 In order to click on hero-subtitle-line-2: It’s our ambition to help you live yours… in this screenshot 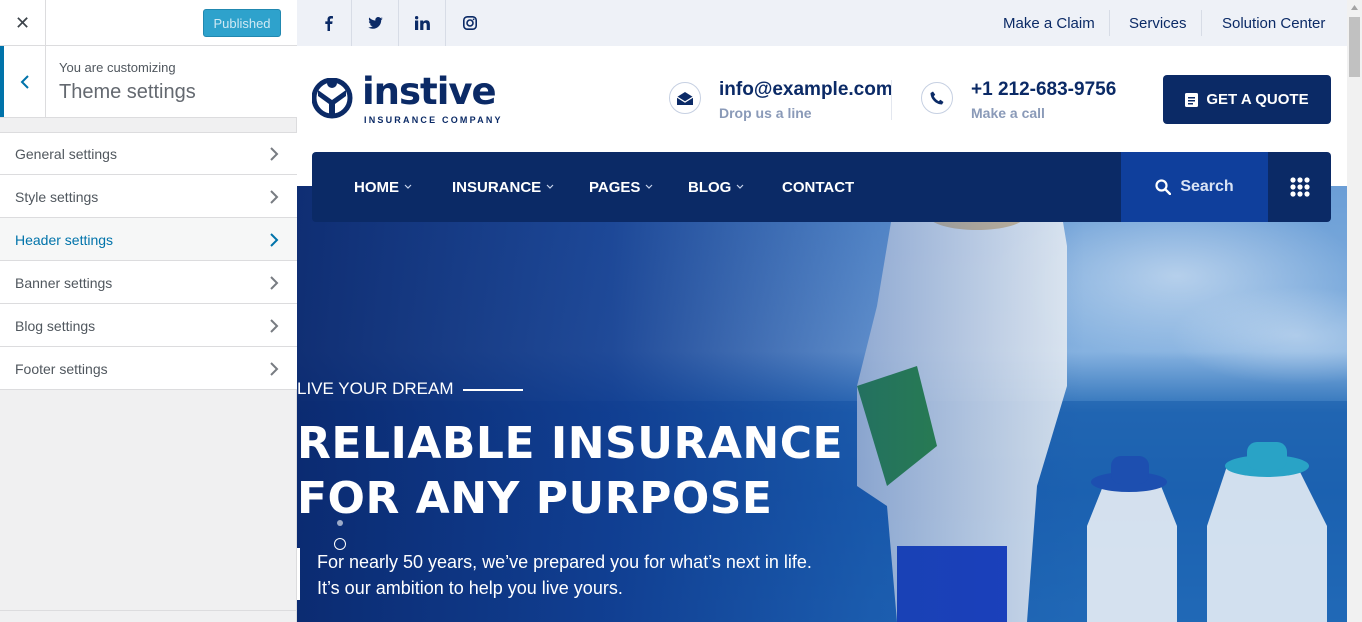, I will do `click(470, 588)`.